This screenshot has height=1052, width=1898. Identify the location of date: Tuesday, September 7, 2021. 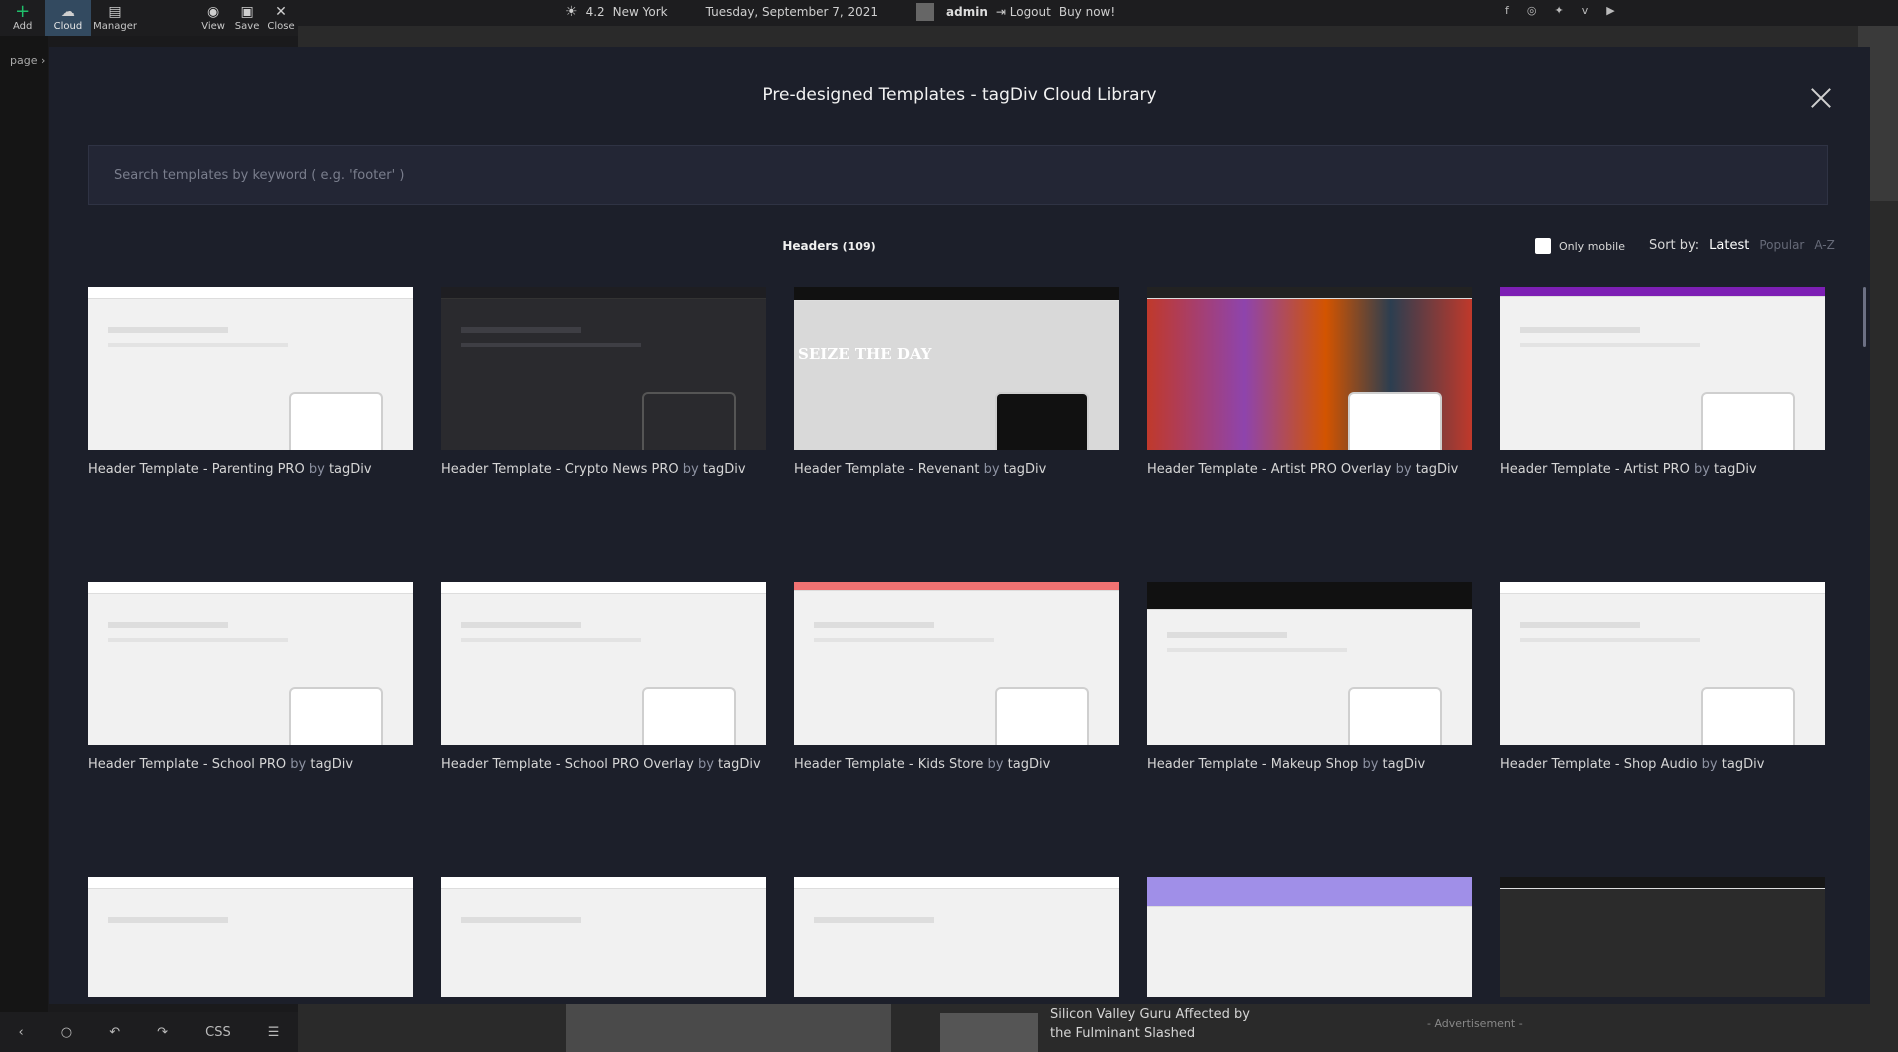
(792, 12).